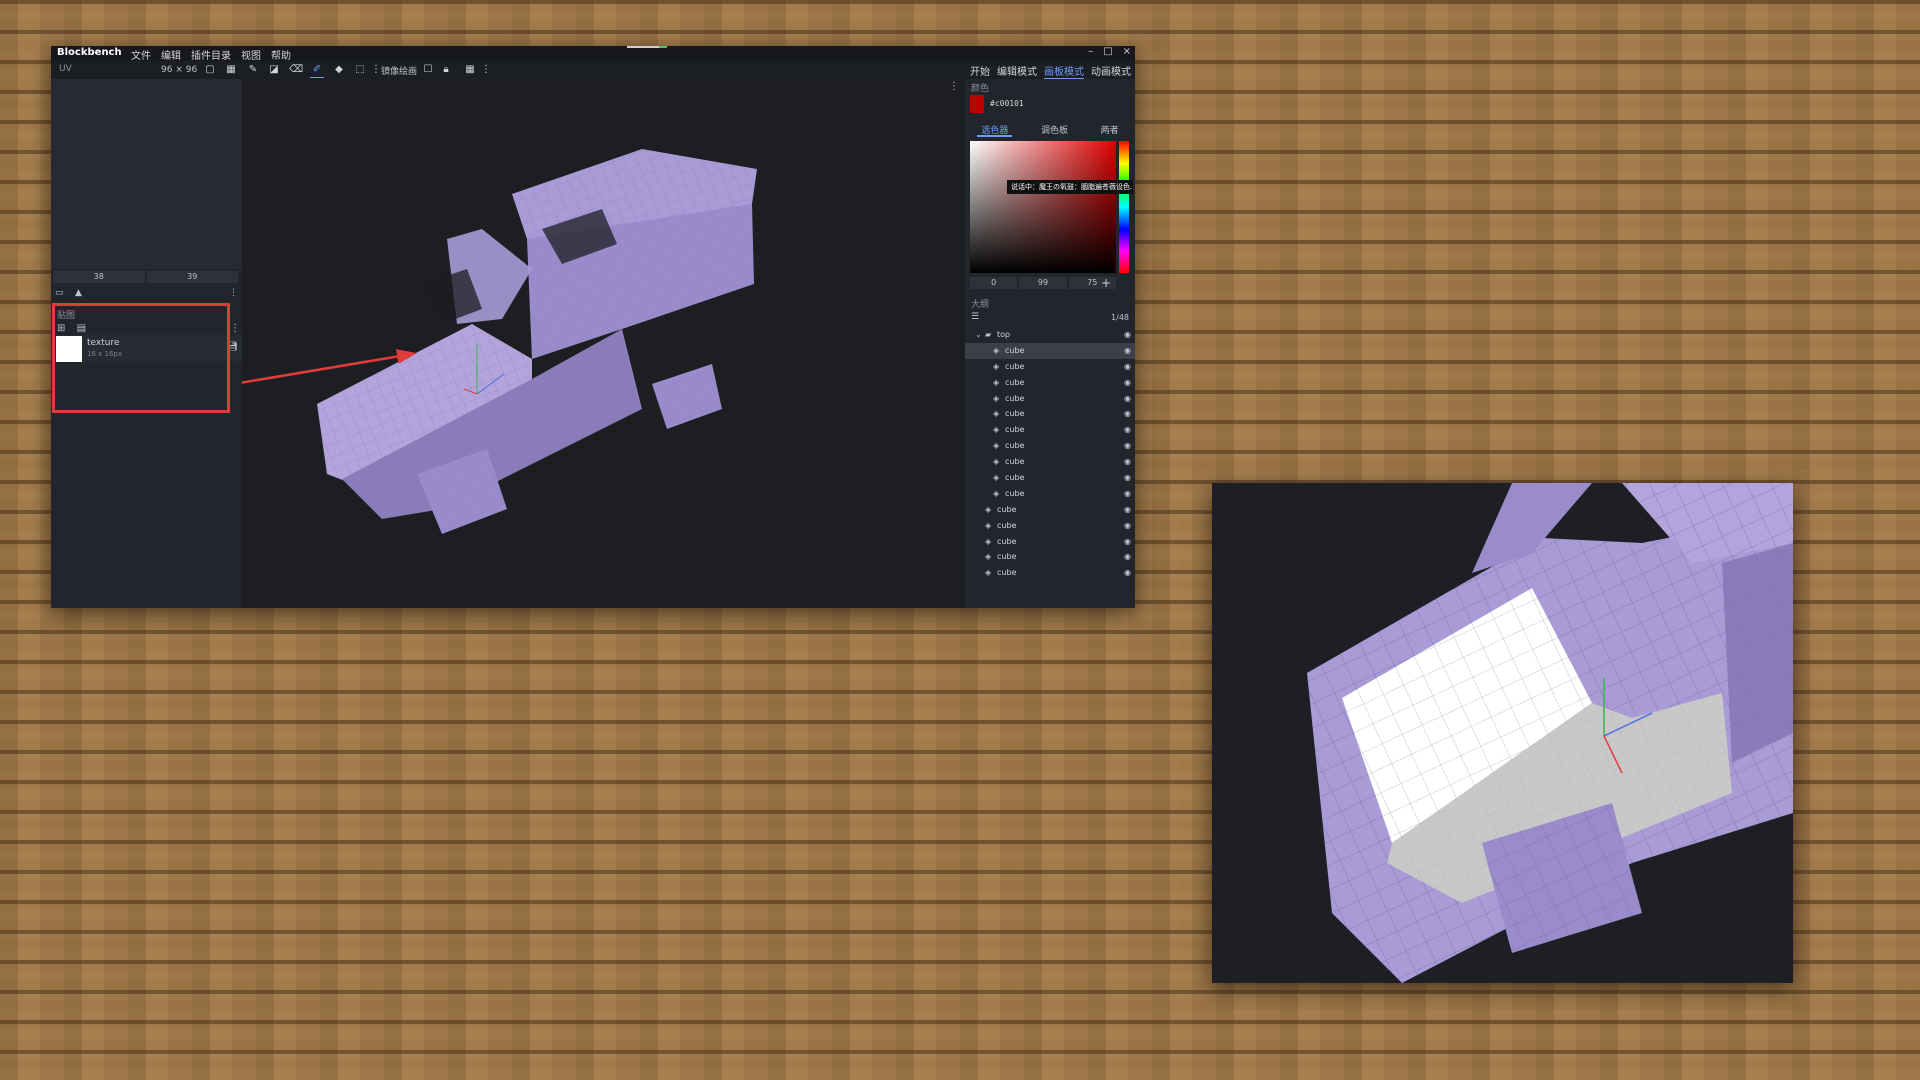  Describe the element at coordinates (399, 70) in the screenshot. I see `mirror-paint-toggle: 镜像绘画` at that location.